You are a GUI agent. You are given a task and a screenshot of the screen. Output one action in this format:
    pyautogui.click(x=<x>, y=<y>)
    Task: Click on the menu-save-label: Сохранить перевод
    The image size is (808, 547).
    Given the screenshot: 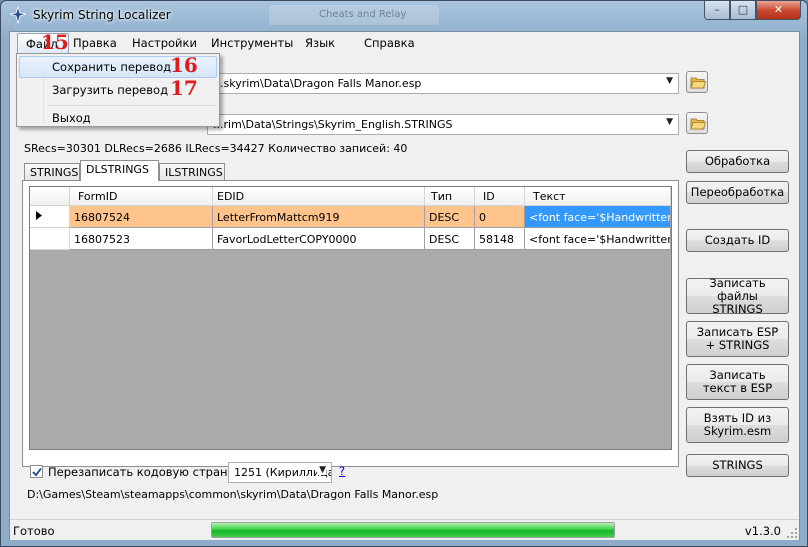 What is the action you would take?
    pyautogui.click(x=112, y=67)
    